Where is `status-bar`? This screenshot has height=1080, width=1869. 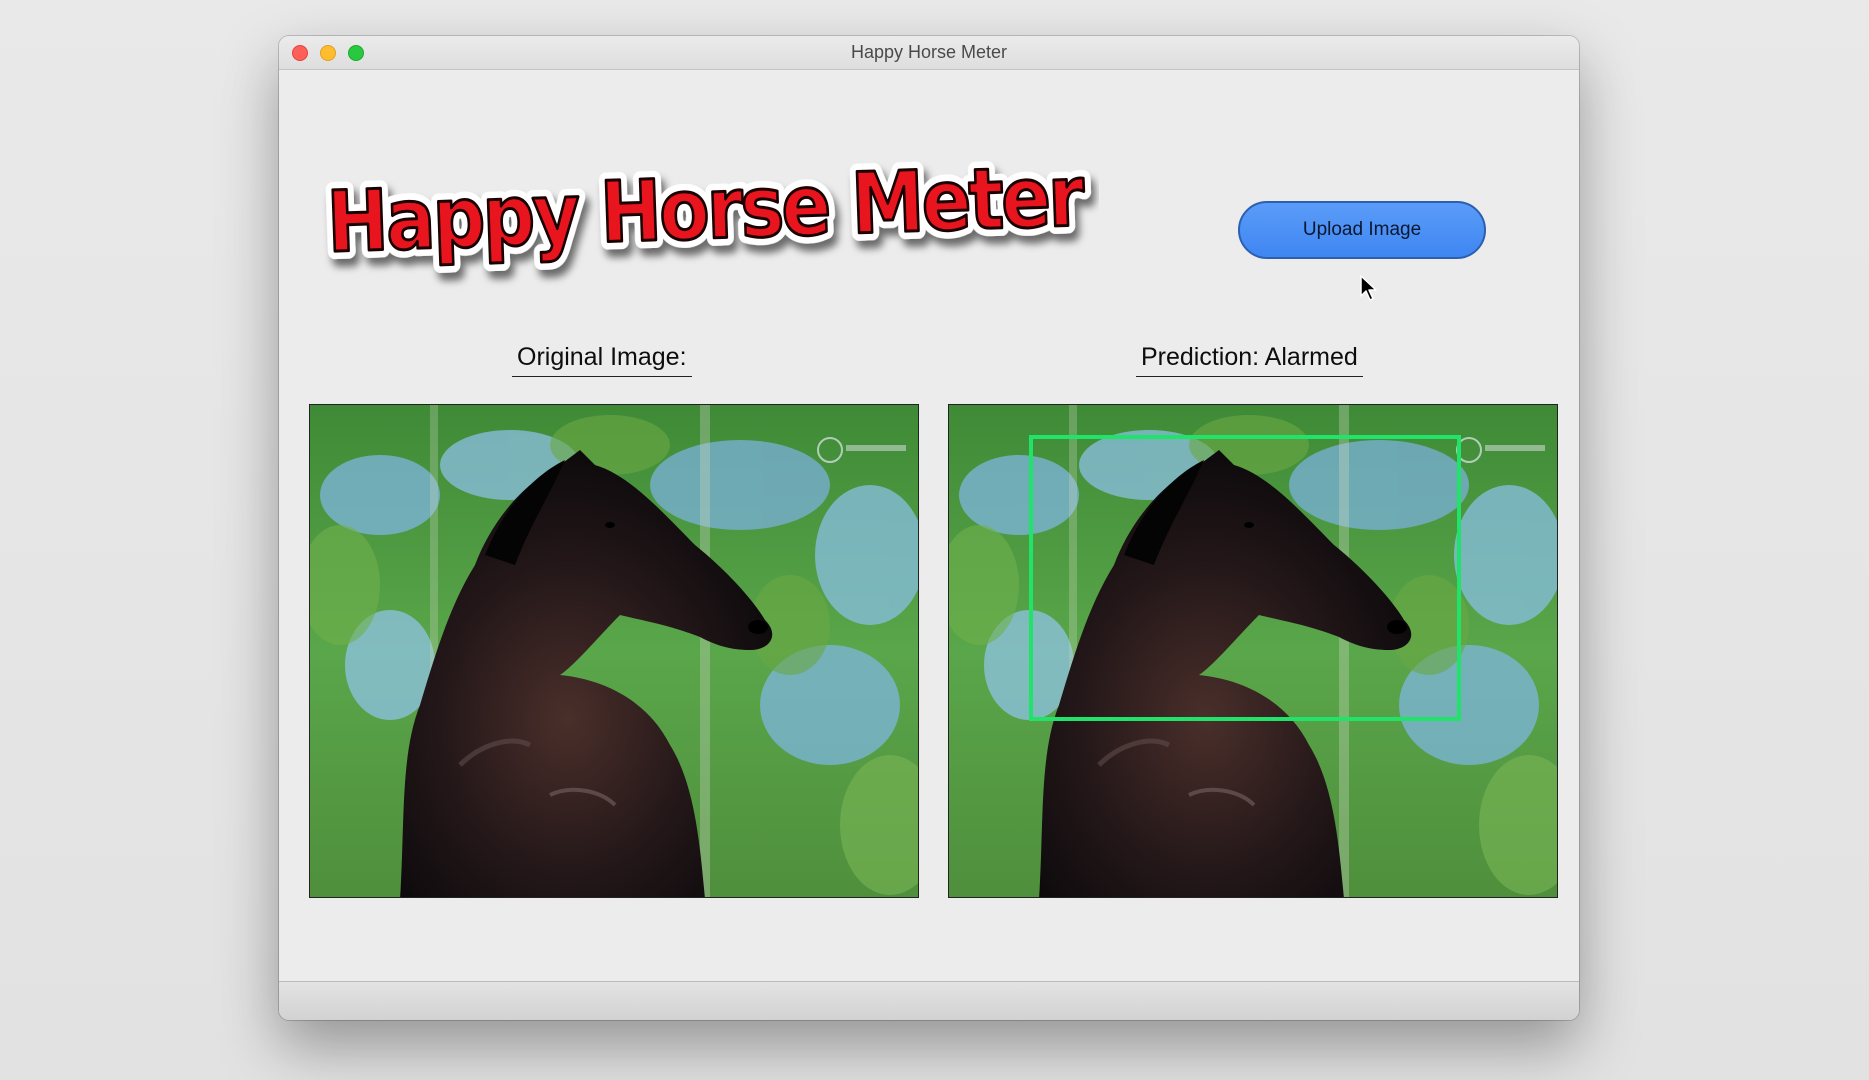
status-bar is located at coordinates (929, 1001).